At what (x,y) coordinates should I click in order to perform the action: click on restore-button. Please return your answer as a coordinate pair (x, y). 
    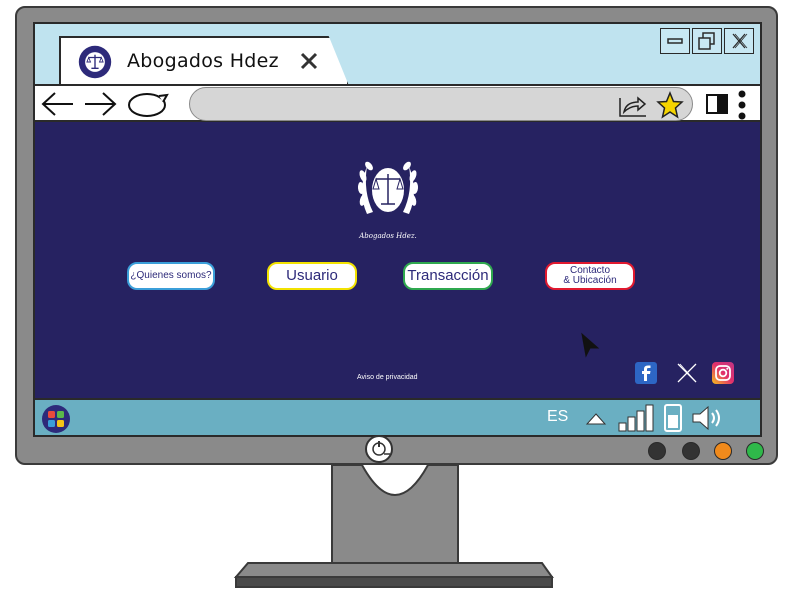
    Looking at the image, I should click on (707, 41).